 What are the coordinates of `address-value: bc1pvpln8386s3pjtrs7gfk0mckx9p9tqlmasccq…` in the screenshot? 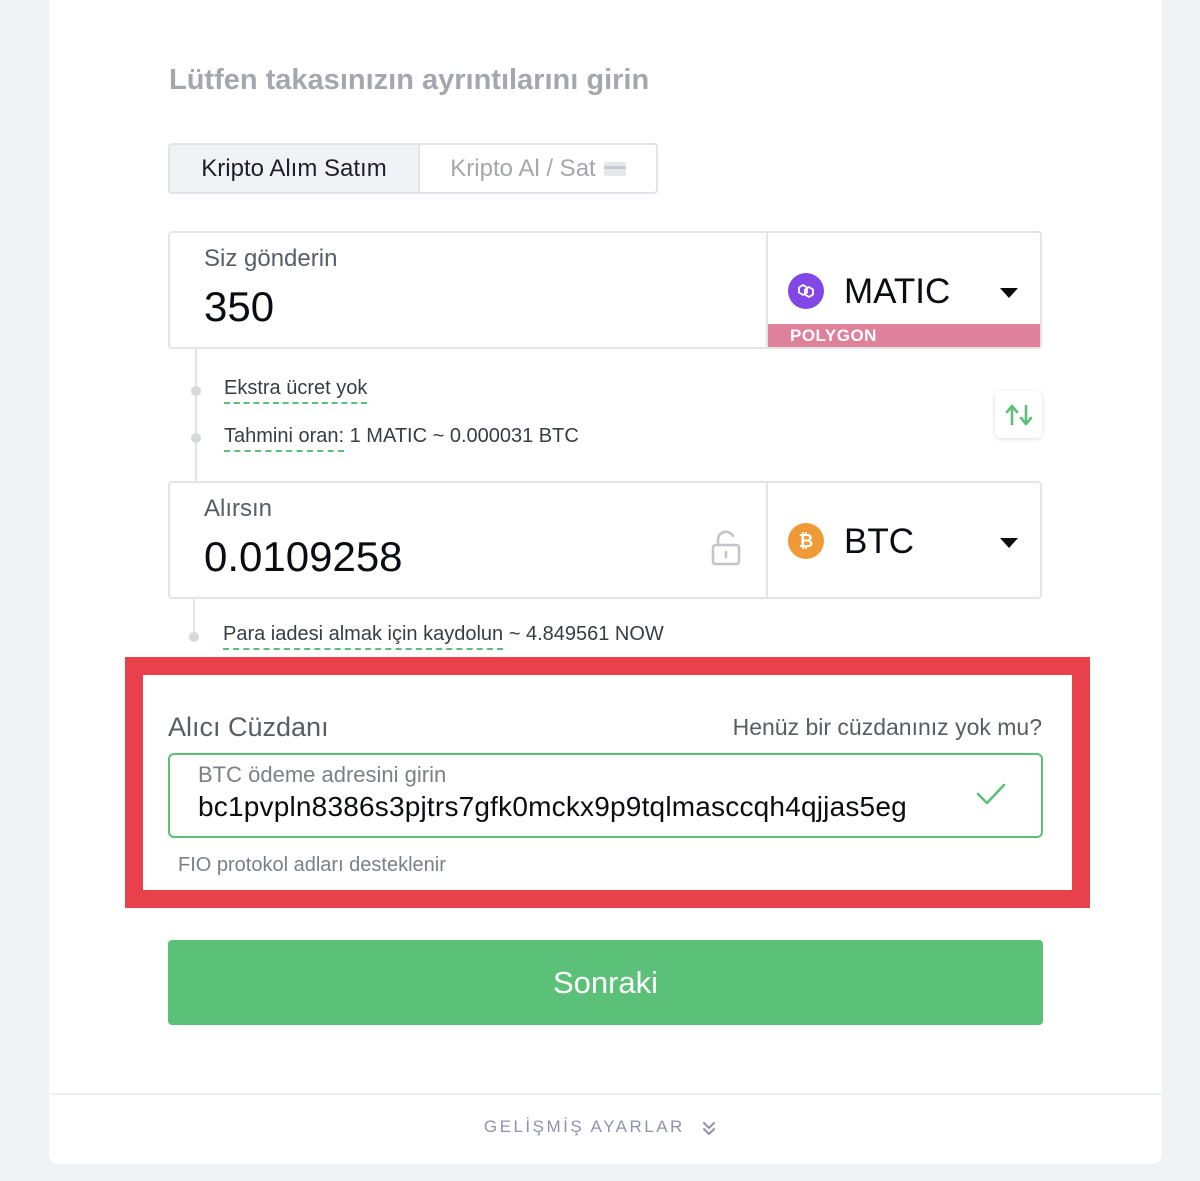 It's located at (552, 807).